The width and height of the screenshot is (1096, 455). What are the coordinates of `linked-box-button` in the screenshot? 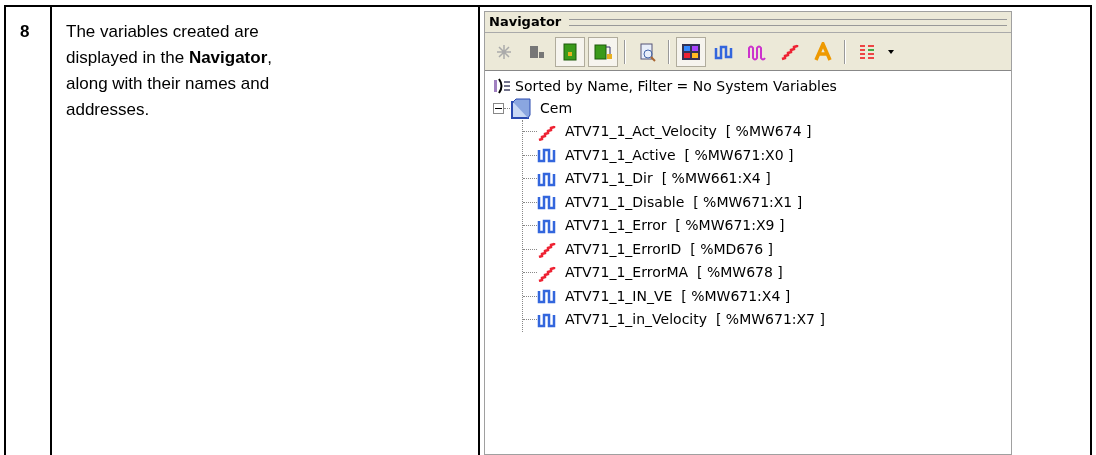 It's located at (603, 51).